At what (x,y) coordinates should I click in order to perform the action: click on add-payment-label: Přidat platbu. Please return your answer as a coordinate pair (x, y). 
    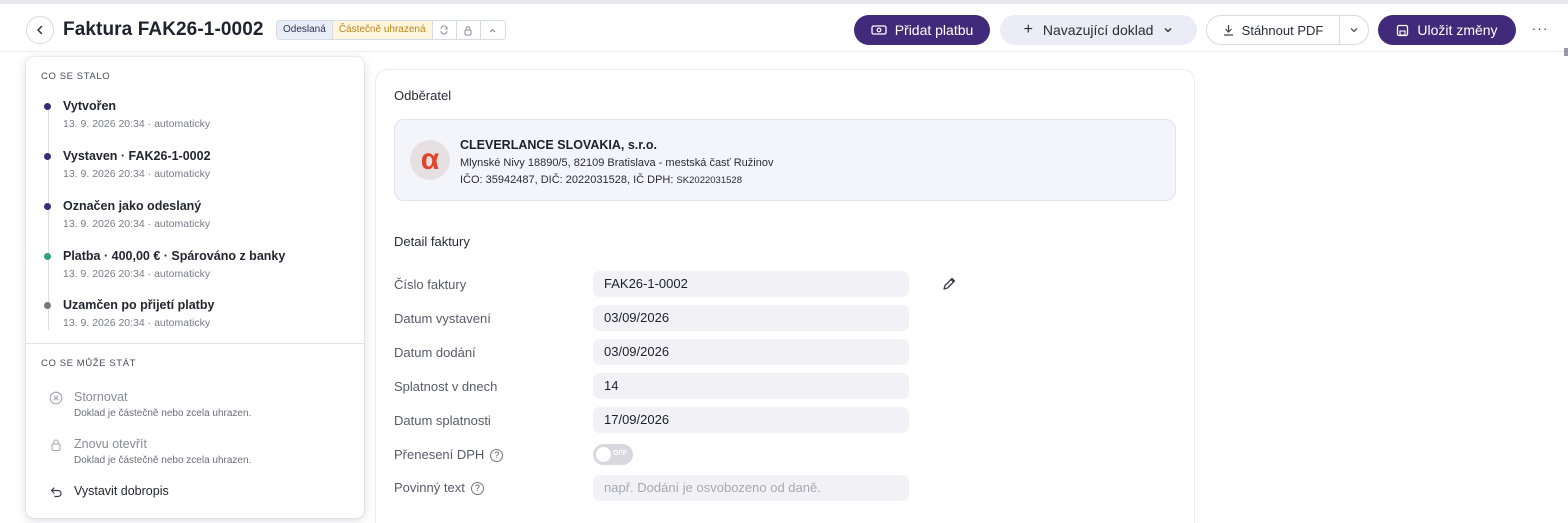
    Looking at the image, I should click on (934, 30).